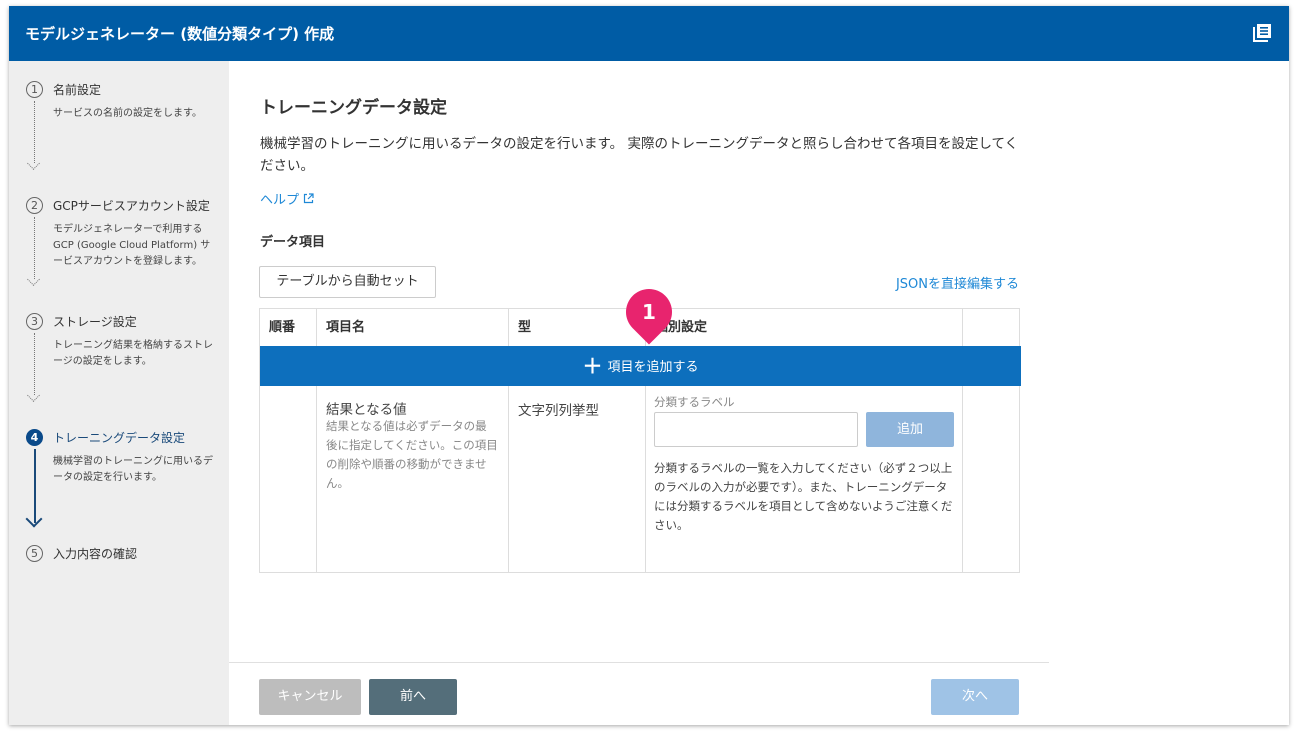  Describe the element at coordinates (34, 553) in the screenshot. I see `step-number: 5` at that location.